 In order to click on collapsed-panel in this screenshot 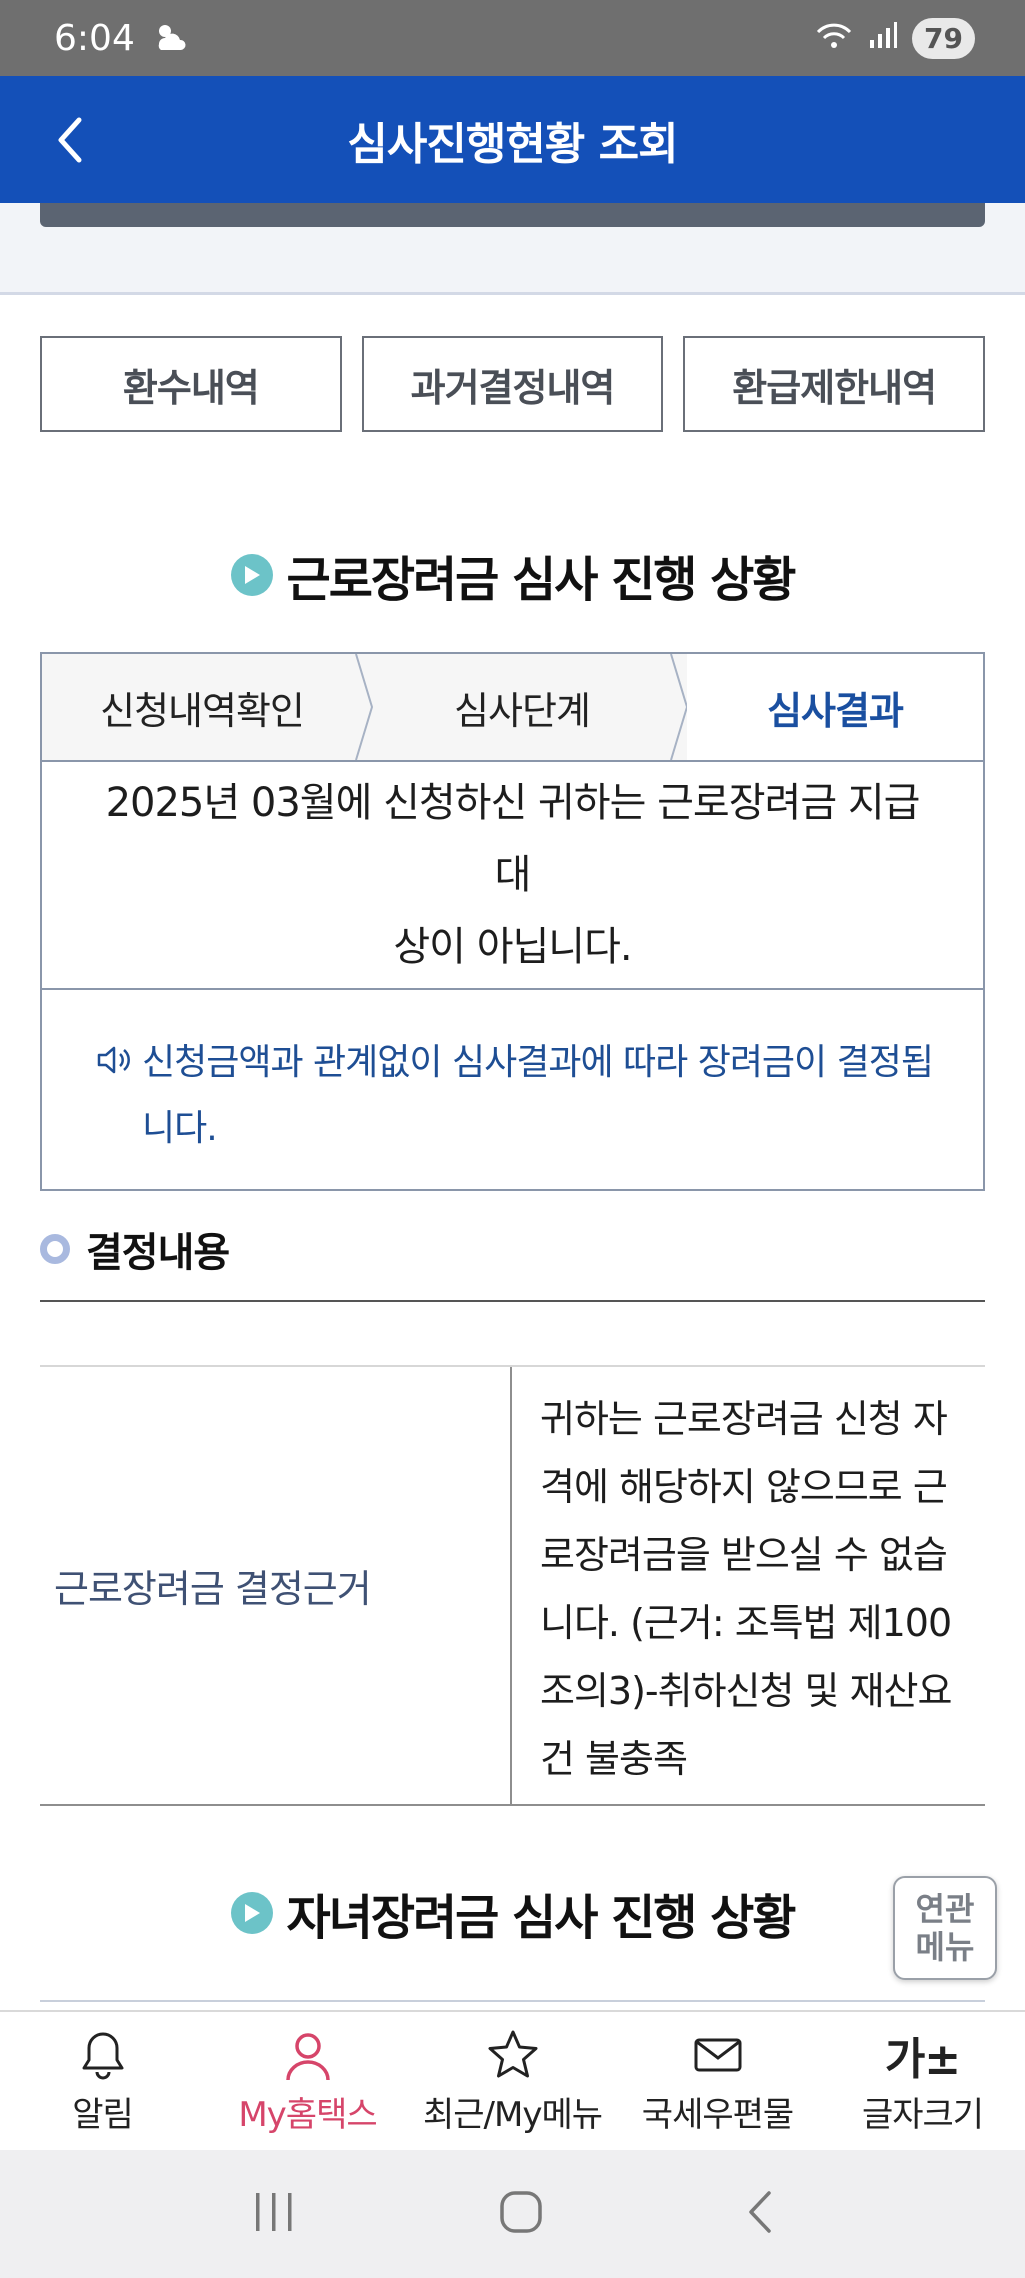, I will do `click(512, 215)`.